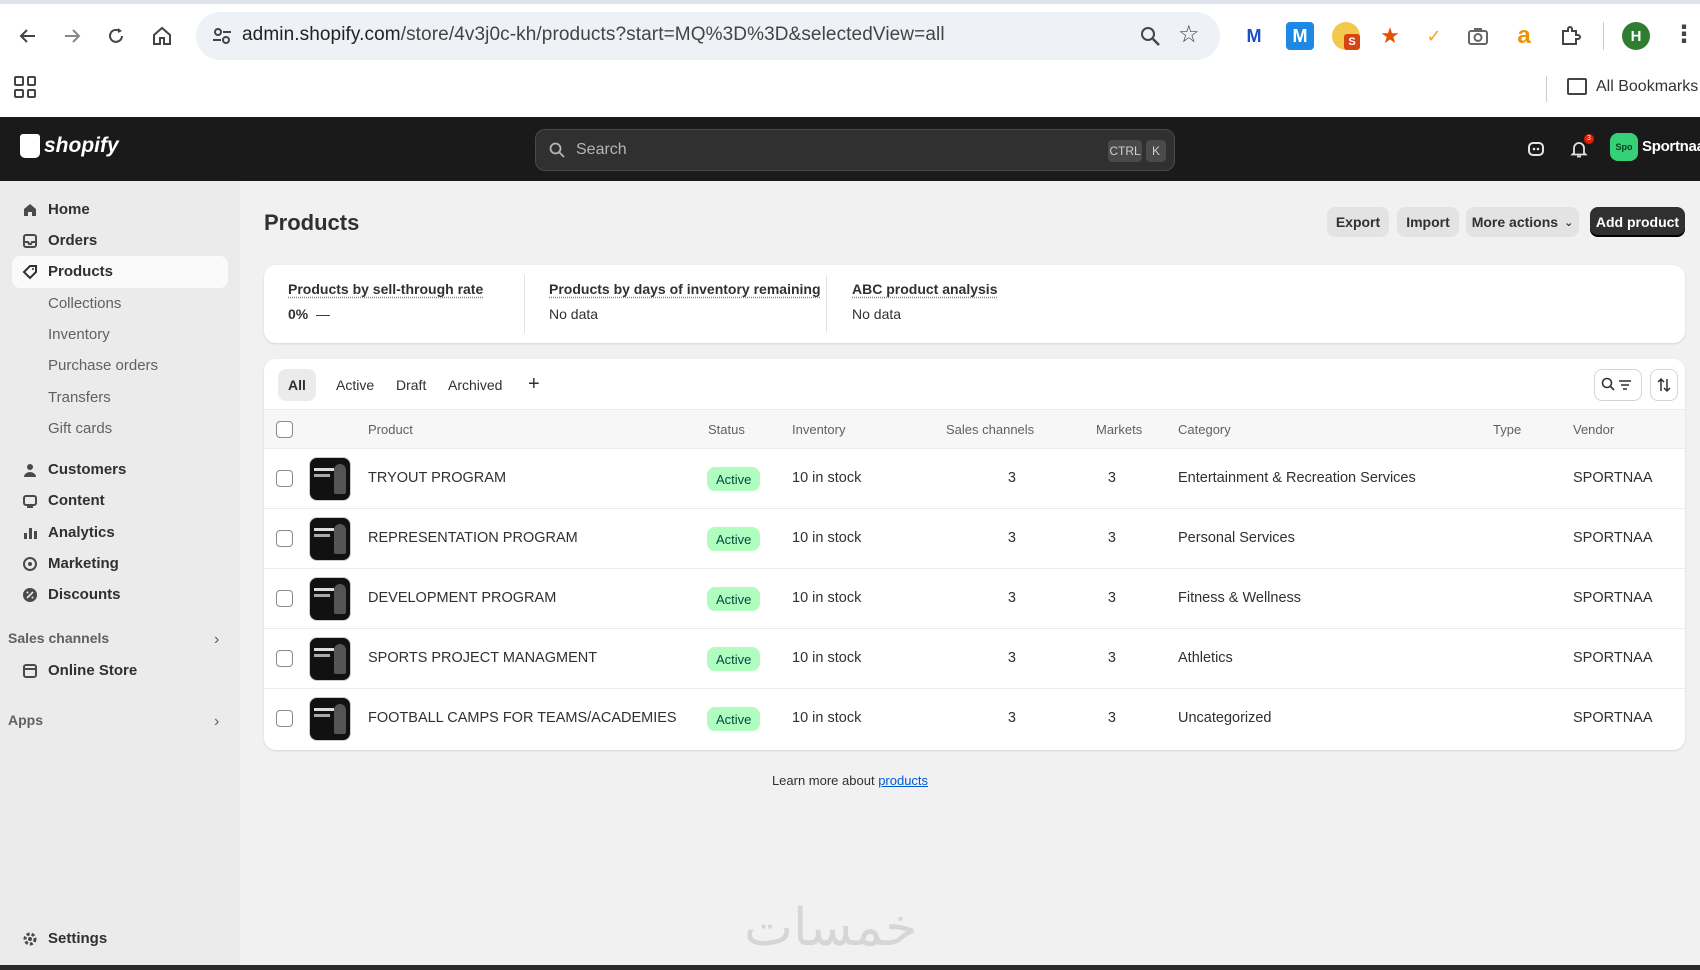  Describe the element at coordinates (1524, 36) in the screenshot. I see `amazon-extension-icon: a` at that location.